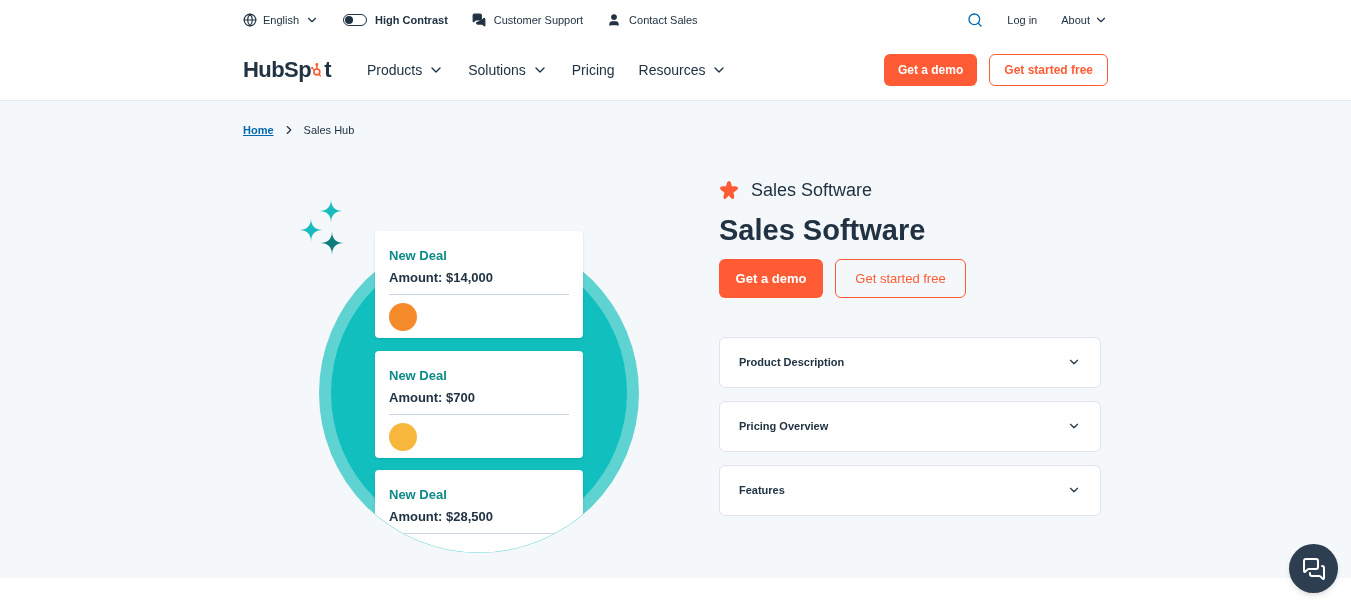 The height and width of the screenshot is (607, 1351). What do you see at coordinates (1313, 568) in the screenshot?
I see `chat-icon` at bounding box center [1313, 568].